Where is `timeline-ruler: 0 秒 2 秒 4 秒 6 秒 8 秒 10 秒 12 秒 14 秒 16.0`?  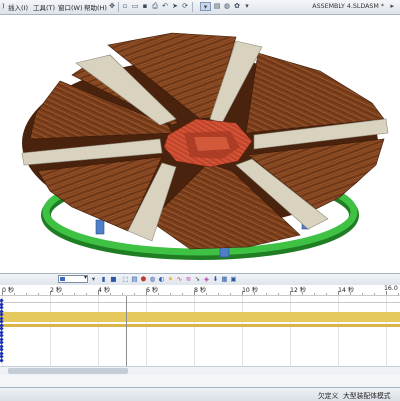 timeline-ruler: 0 秒 2 秒 4 秒 6 秒 8 秒 10 秒 12 秒 14 秒 16.0 is located at coordinates (200, 290).